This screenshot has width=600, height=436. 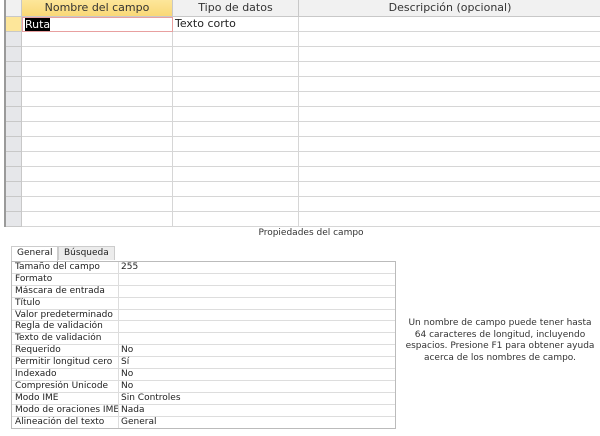 What do you see at coordinates (65, 398) in the screenshot?
I see `property-label: Modo IME` at bounding box center [65, 398].